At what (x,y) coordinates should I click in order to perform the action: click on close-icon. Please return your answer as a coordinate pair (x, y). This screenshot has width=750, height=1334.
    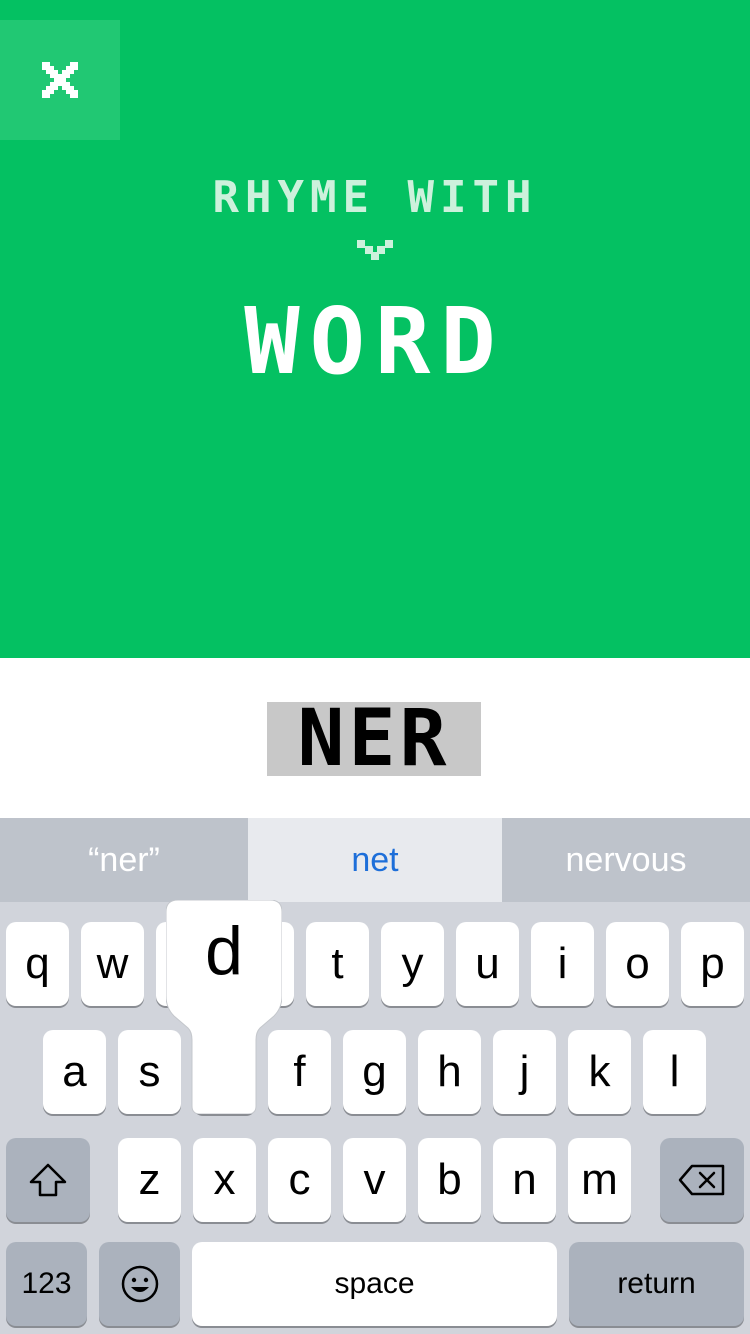
    Looking at the image, I should click on (60, 80).